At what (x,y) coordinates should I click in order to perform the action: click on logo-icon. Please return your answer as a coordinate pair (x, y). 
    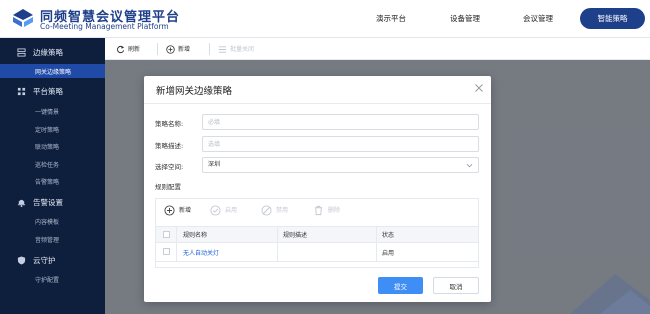
    Looking at the image, I should click on (23, 18).